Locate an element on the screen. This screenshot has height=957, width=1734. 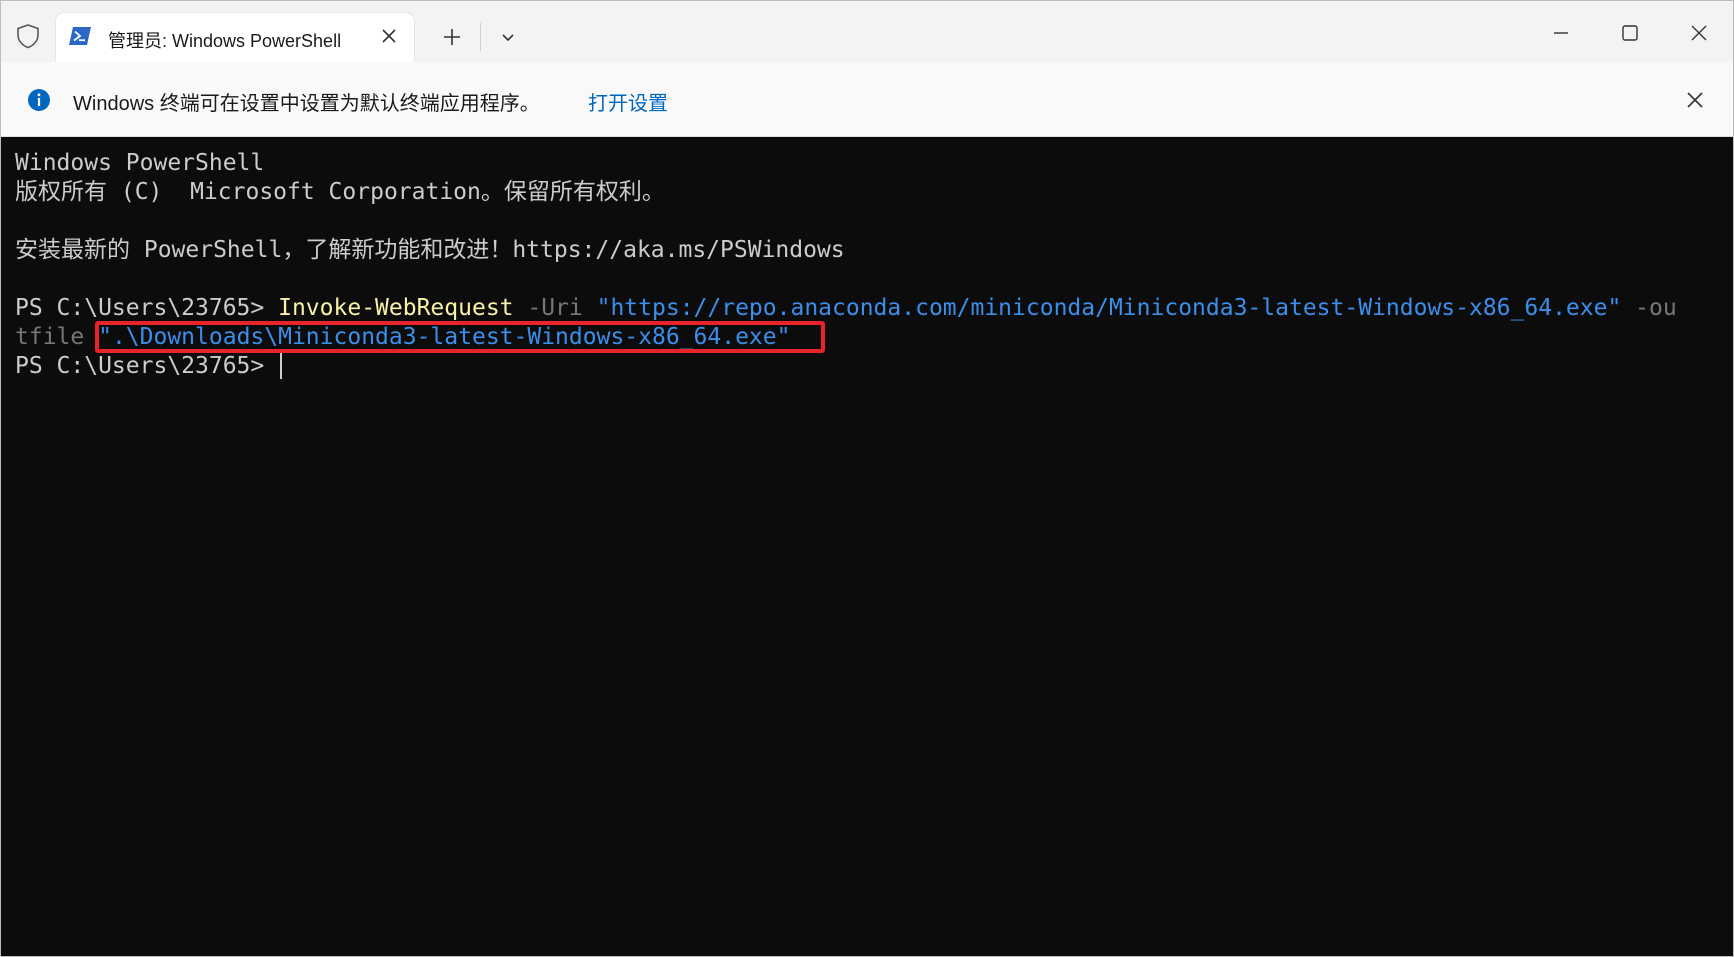
command-name: Invoke-WebRequest is located at coordinates (396, 308).